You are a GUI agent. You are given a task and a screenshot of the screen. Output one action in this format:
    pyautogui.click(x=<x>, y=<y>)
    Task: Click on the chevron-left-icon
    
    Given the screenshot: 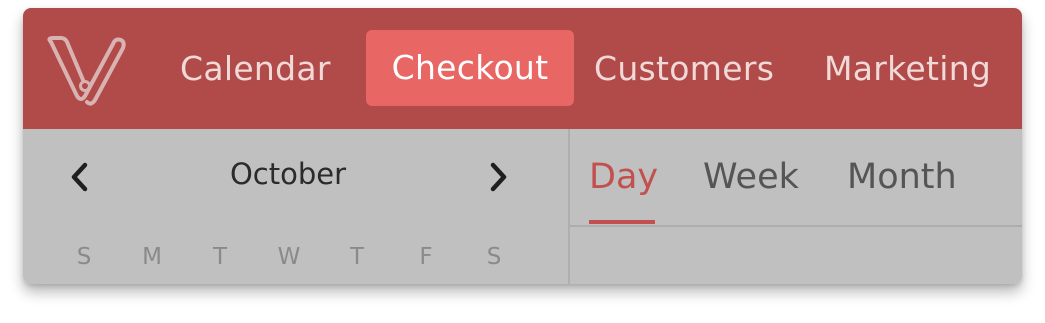 What is the action you would take?
    pyautogui.click(x=80, y=177)
    